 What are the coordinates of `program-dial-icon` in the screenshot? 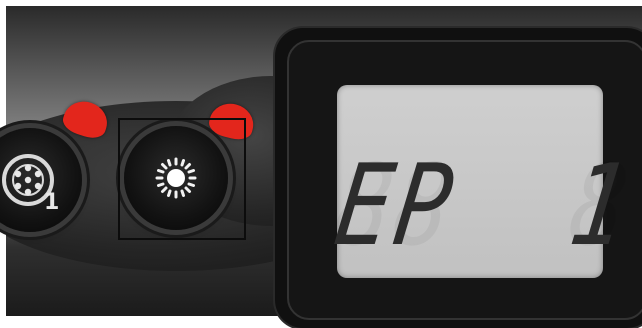 It's located at (28, 180).